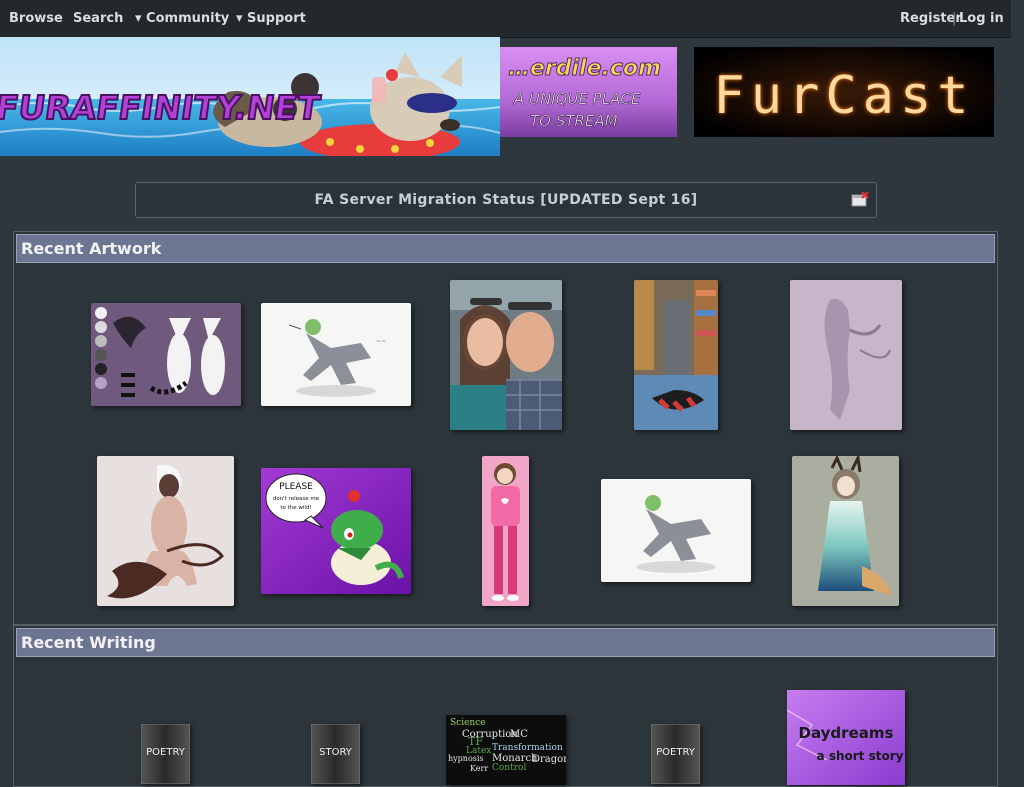  I want to click on comic-text-line3: to the wild!, so click(295, 508).